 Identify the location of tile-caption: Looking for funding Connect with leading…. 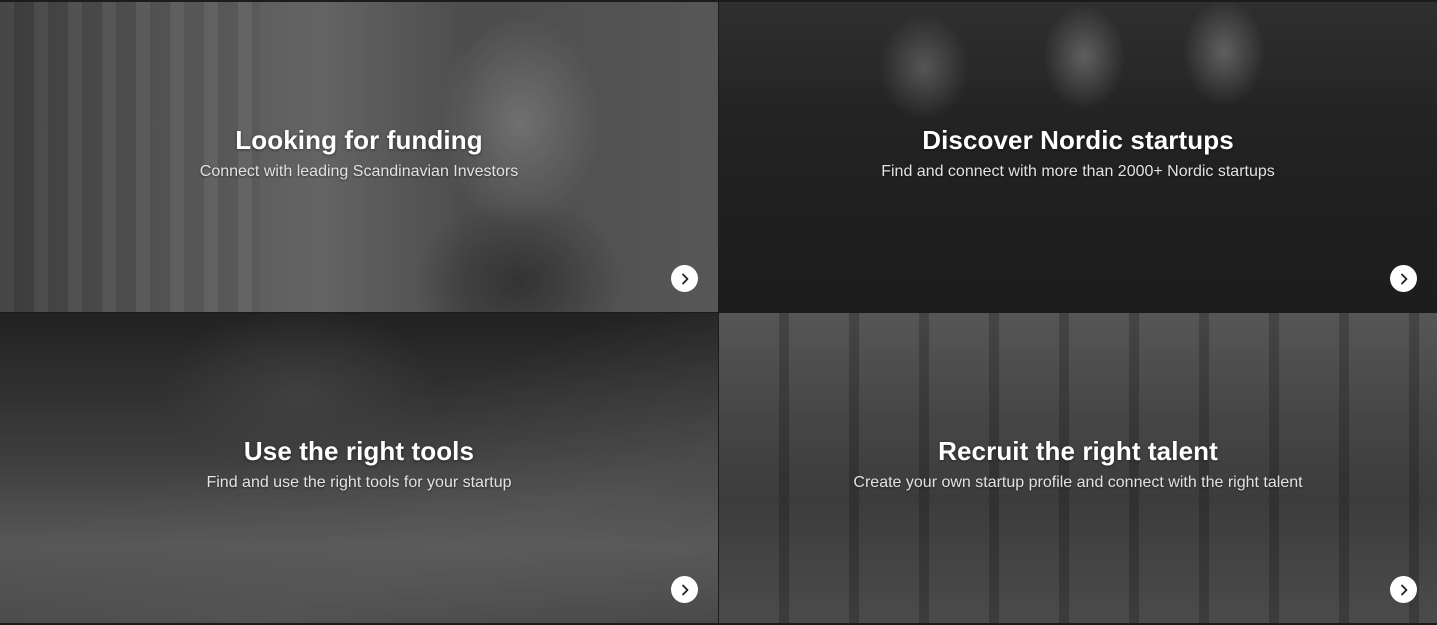
(359, 153).